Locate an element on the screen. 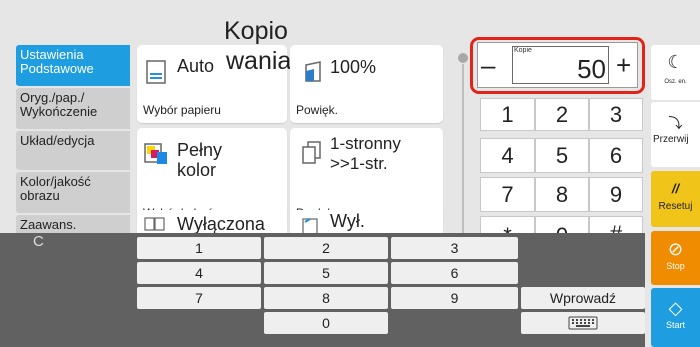  zoom-tile: 100% Powięk. is located at coordinates (366, 84).